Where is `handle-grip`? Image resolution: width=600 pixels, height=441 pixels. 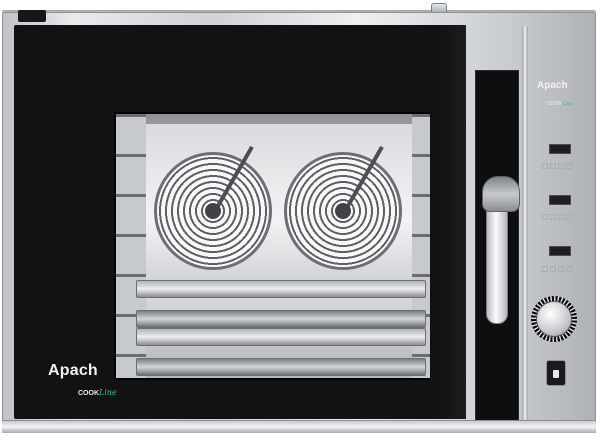 handle-grip is located at coordinates (497, 261).